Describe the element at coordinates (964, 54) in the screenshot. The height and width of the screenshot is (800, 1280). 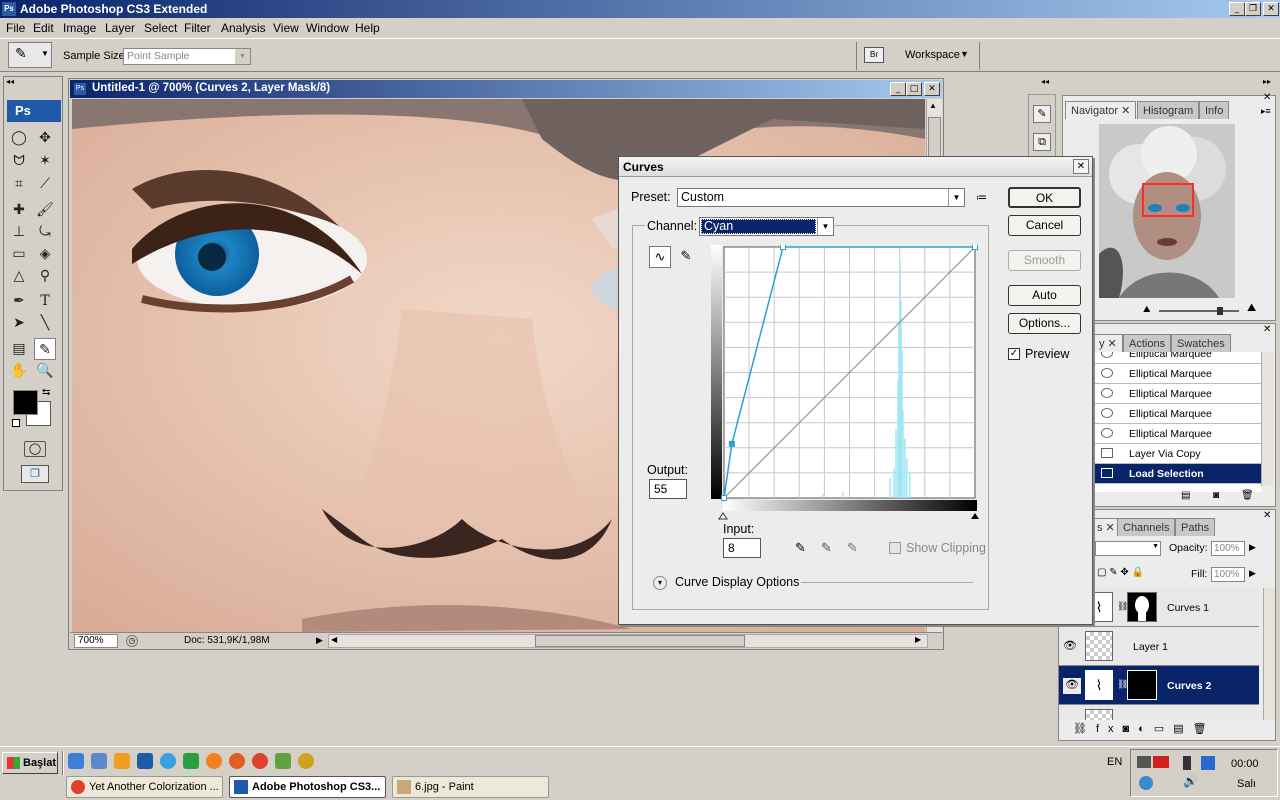
I see `chevron-down-icon: ▼` at that location.